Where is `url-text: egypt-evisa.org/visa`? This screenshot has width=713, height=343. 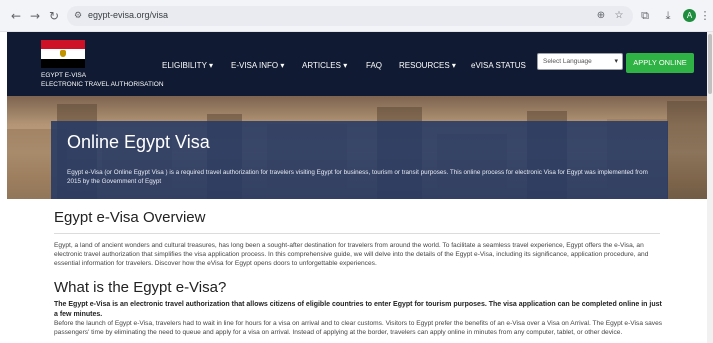 url-text: egypt-evisa.org/visa is located at coordinates (128, 15).